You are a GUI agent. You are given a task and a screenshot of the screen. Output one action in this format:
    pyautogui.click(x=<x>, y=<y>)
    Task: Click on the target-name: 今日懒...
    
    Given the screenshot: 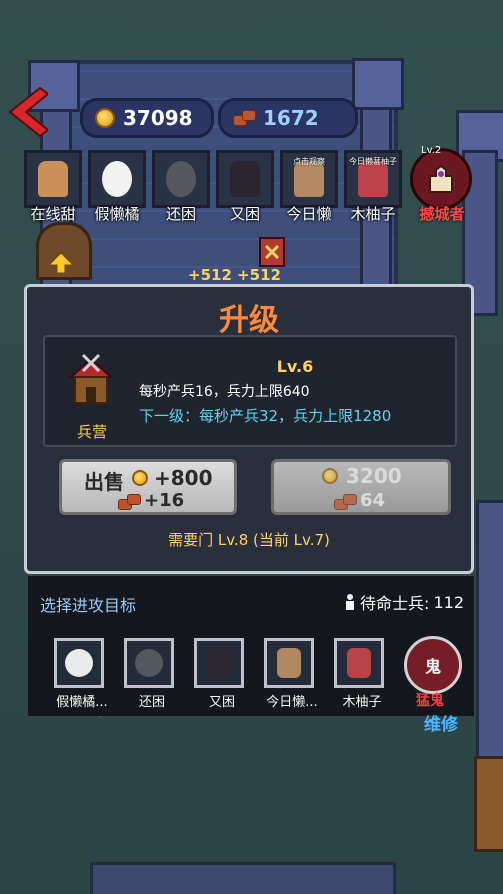 What is the action you would take?
    pyautogui.click(x=292, y=702)
    